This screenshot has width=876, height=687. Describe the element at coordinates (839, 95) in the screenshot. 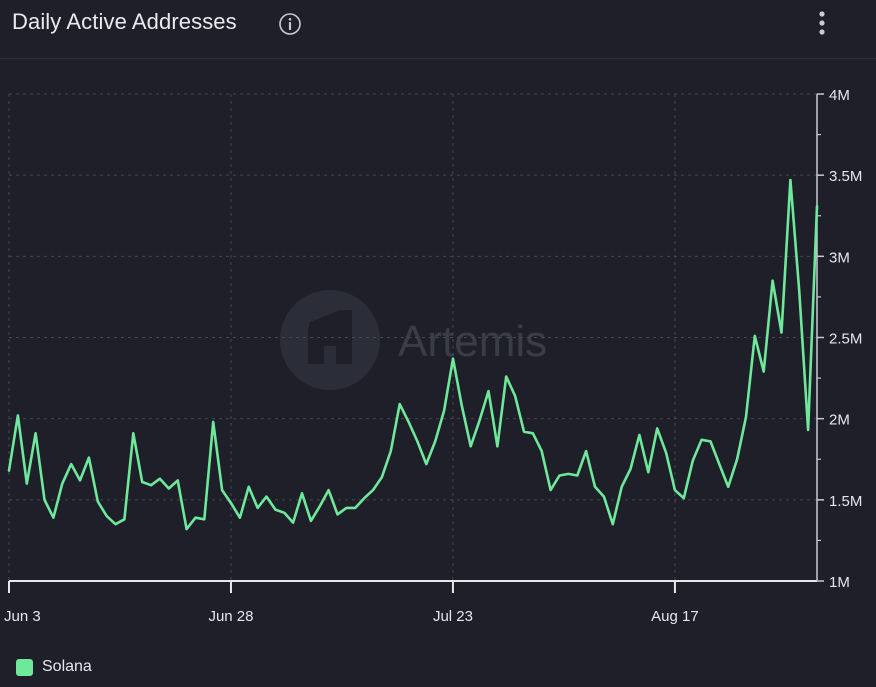

I see `y-tick-label: 4M` at that location.